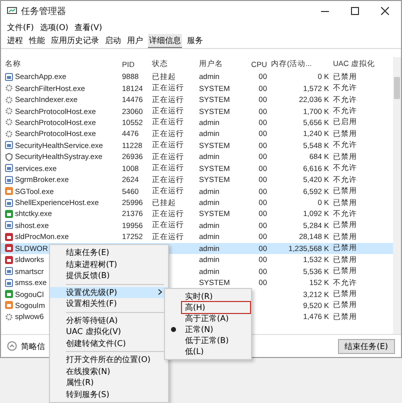 This screenshot has width=402, height=403. What do you see at coordinates (33, 346) in the screenshot?
I see `details-label: 简略信` at bounding box center [33, 346].